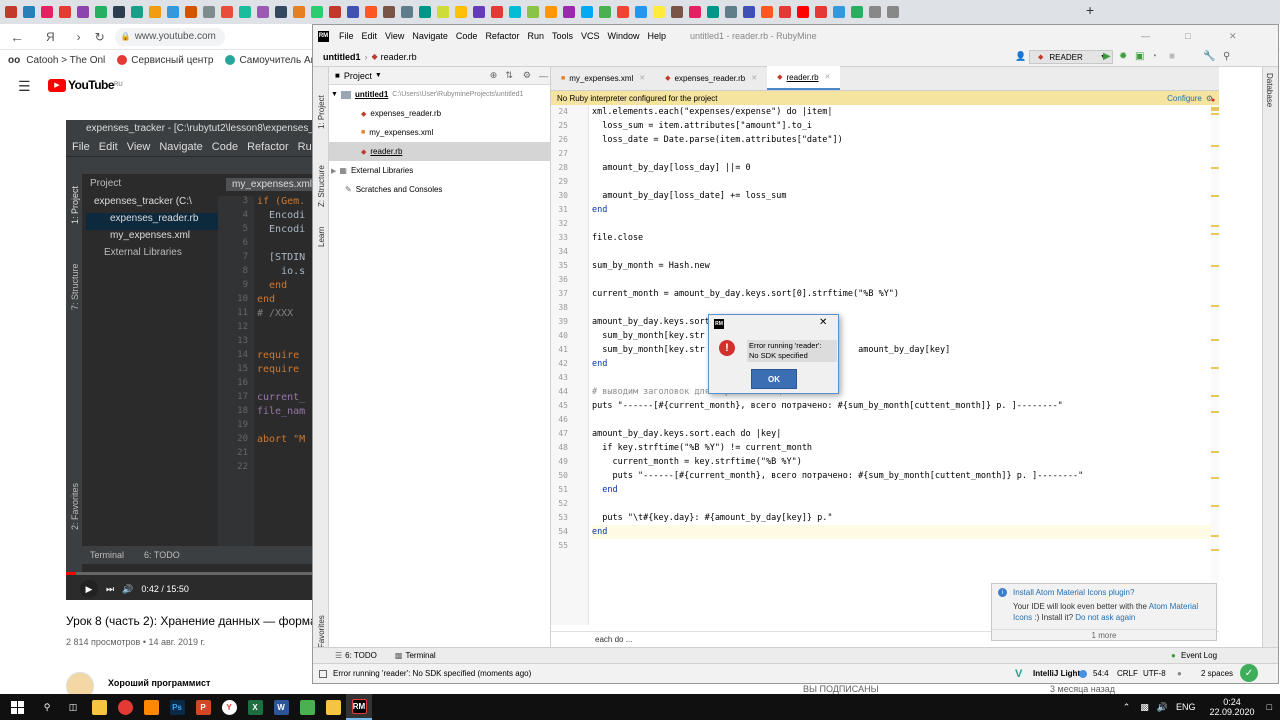  What do you see at coordinates (467, 36) in the screenshot?
I see `menu-item-code: Code` at bounding box center [467, 36].